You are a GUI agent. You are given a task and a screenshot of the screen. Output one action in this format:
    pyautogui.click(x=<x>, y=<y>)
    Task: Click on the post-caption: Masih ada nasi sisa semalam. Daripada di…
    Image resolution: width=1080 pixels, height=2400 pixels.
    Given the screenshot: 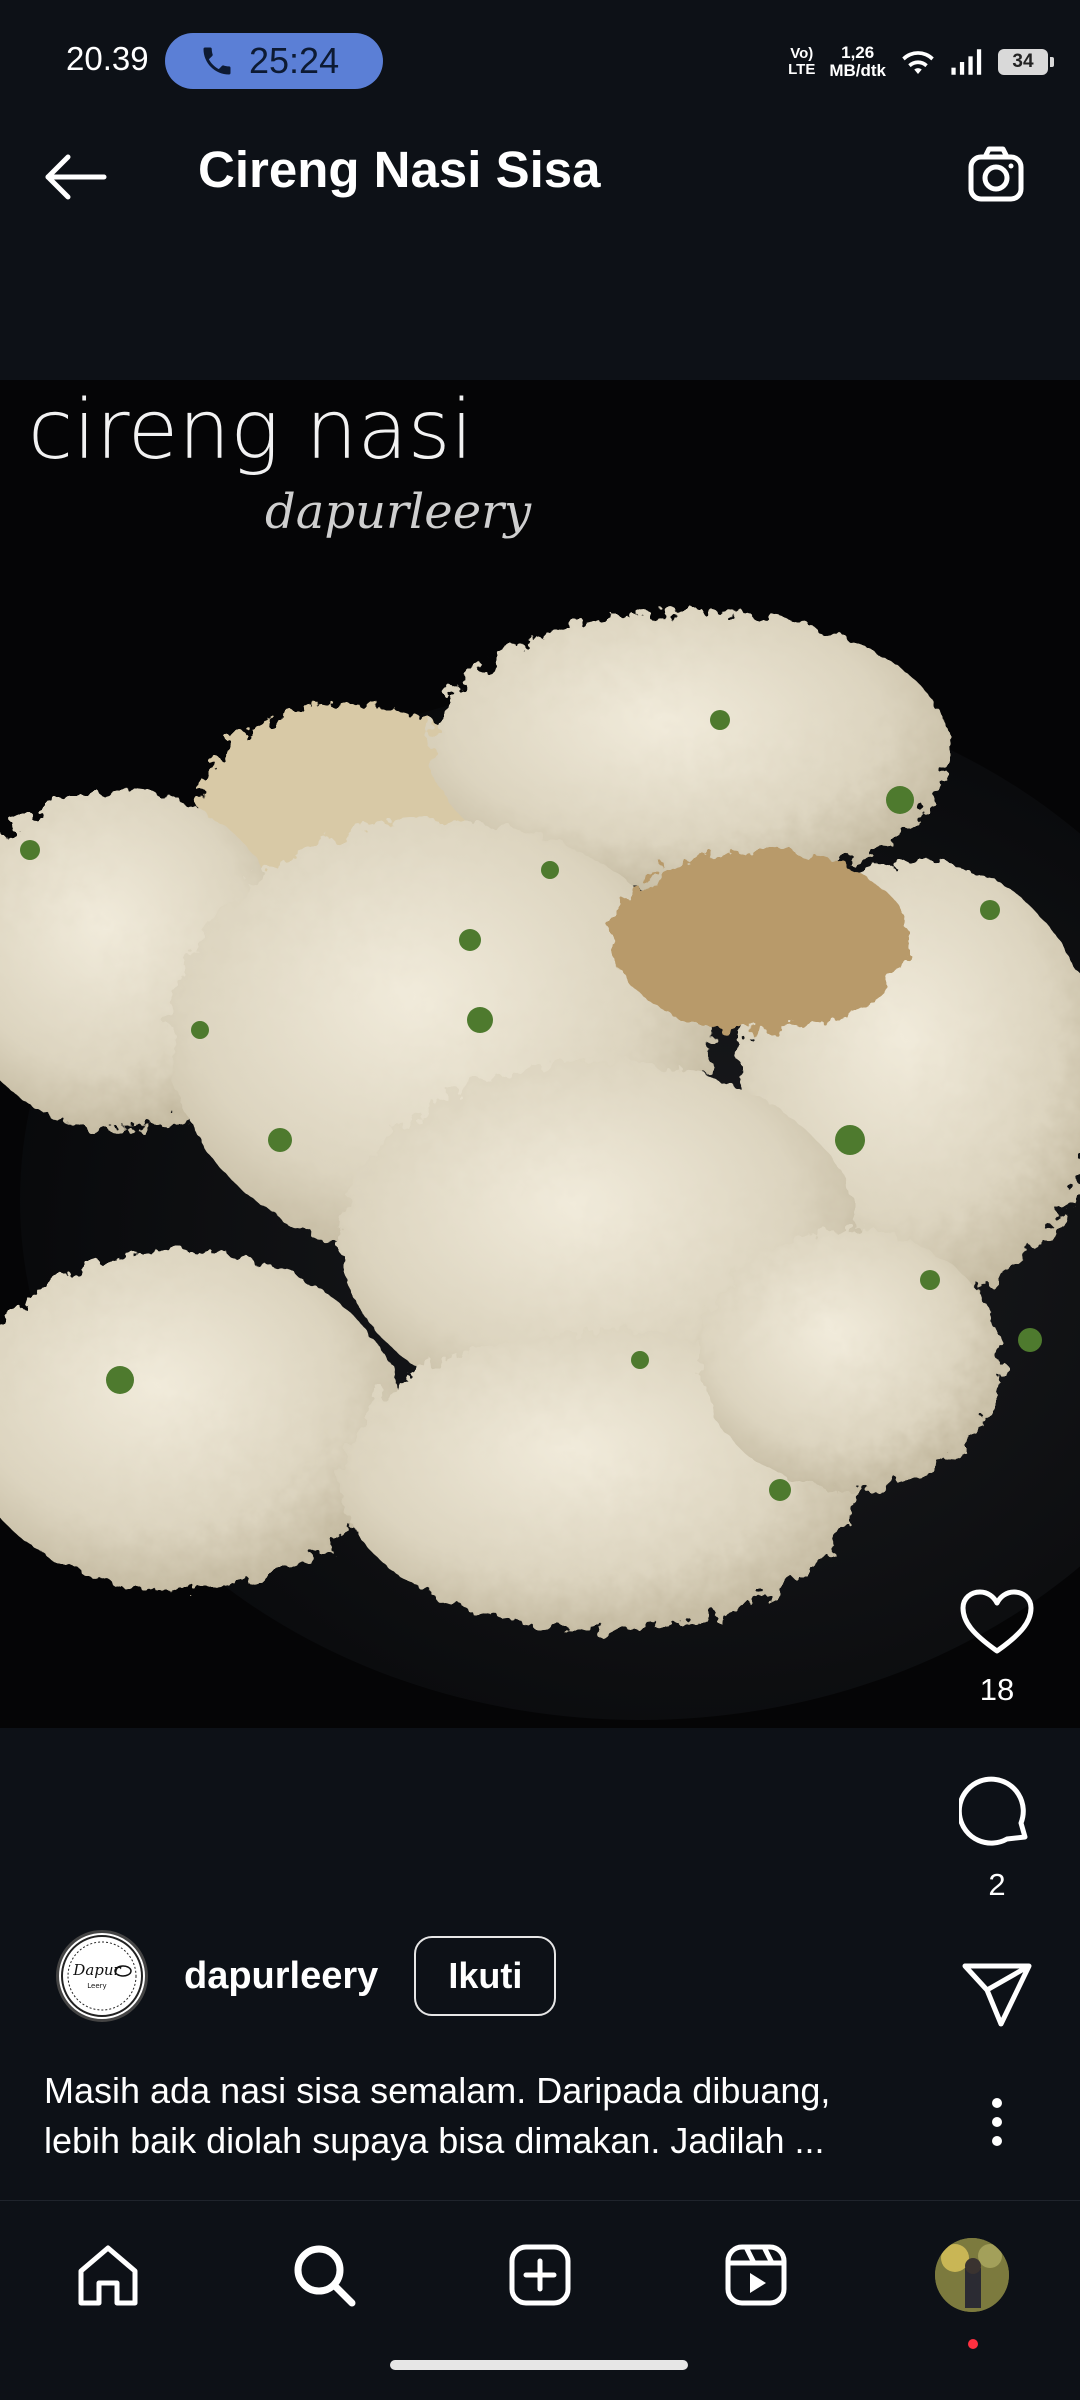 What is the action you would take?
    pyautogui.click(x=484, y=2116)
    